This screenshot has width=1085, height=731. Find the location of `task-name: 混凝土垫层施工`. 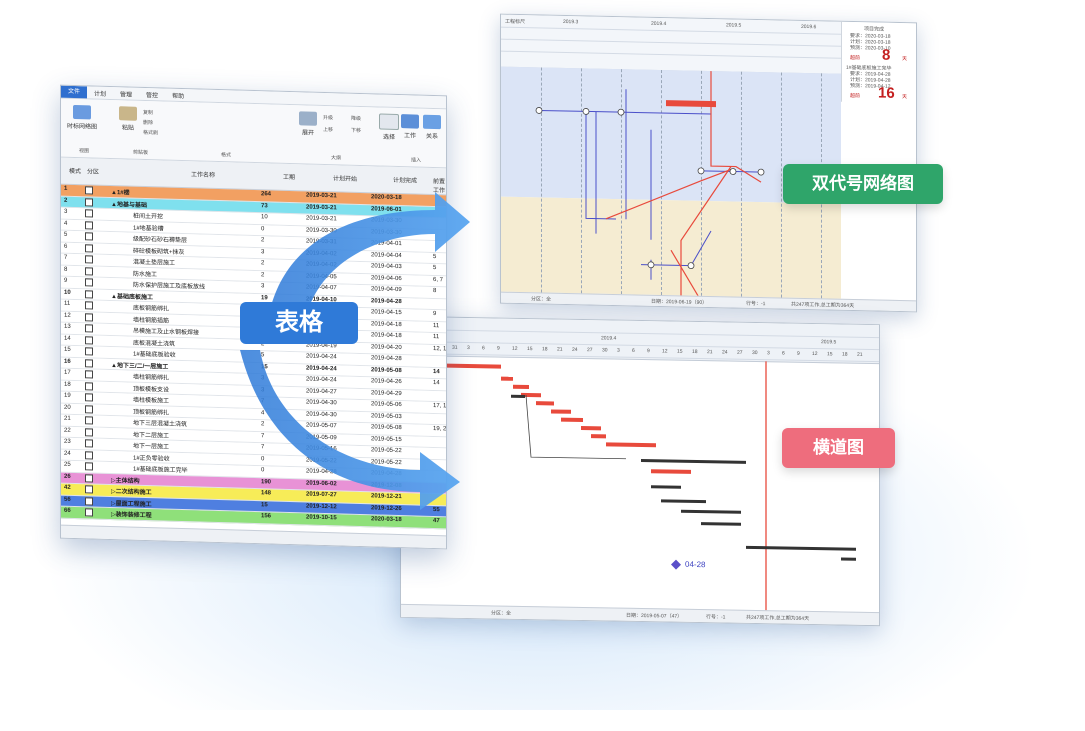

task-name: 混凝土垫层施工 is located at coordinates (154, 263).